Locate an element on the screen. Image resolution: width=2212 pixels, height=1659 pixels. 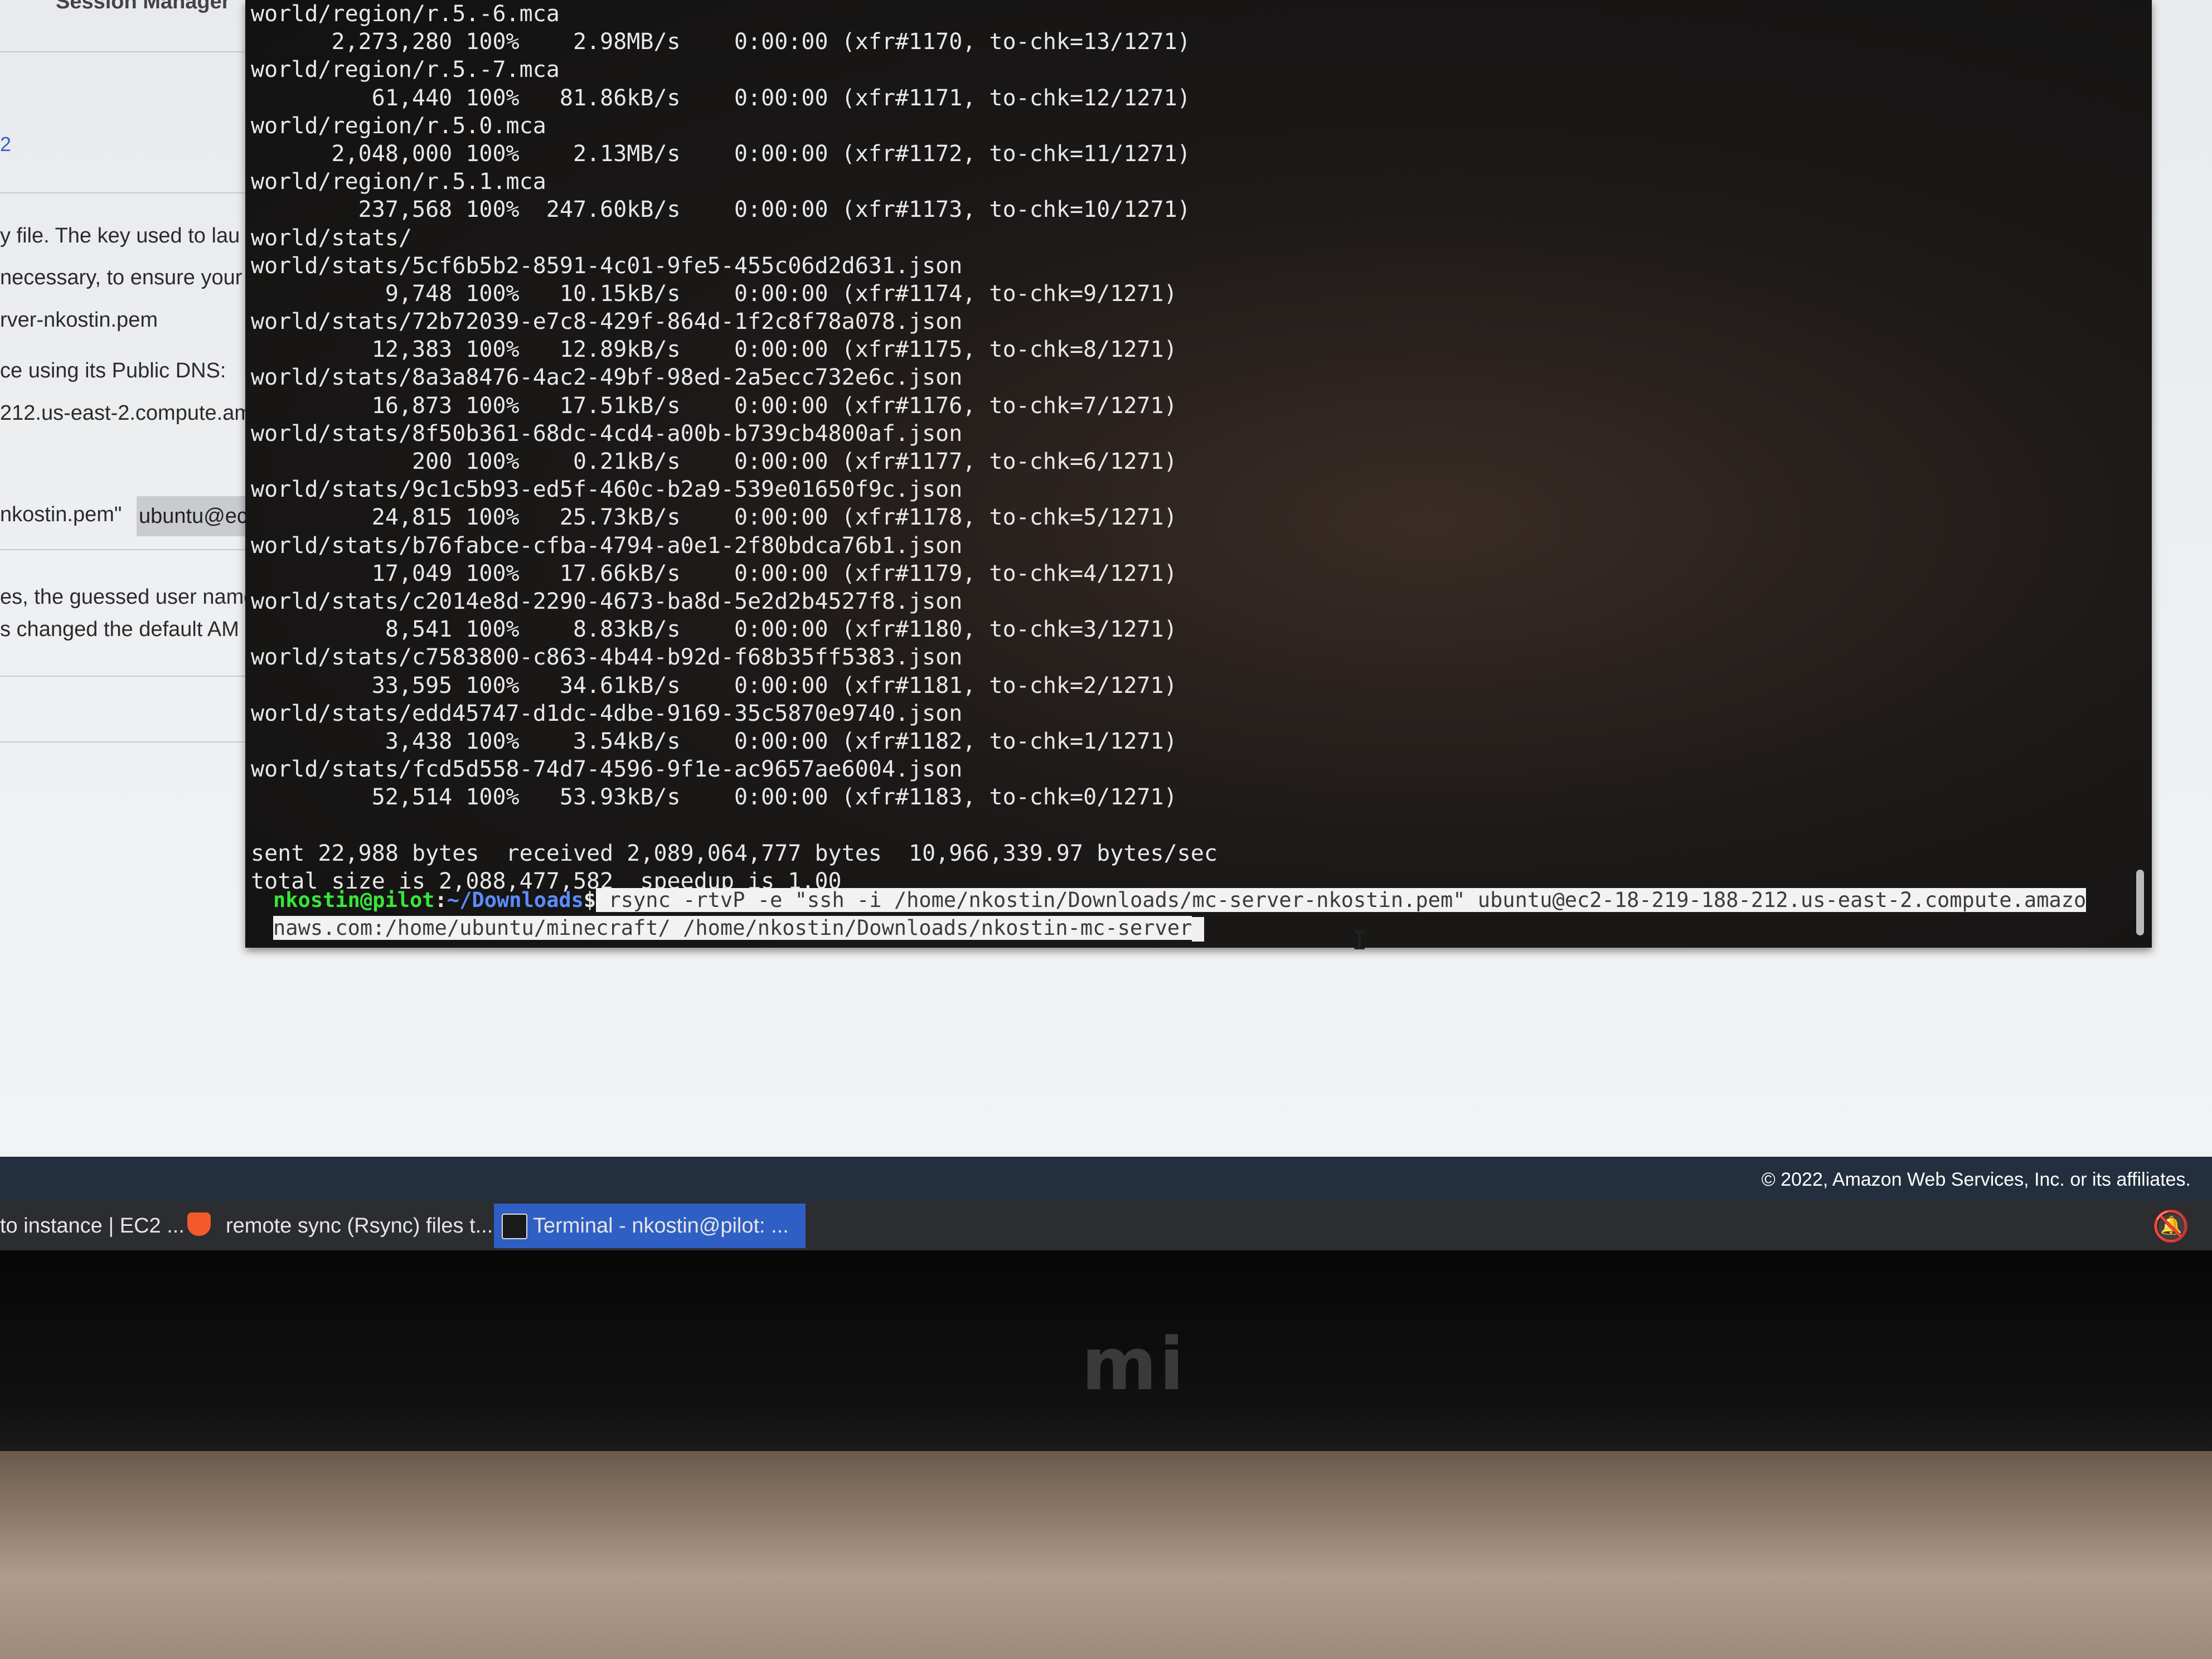
prompt-path: ~/Downloads is located at coordinates (515, 900).